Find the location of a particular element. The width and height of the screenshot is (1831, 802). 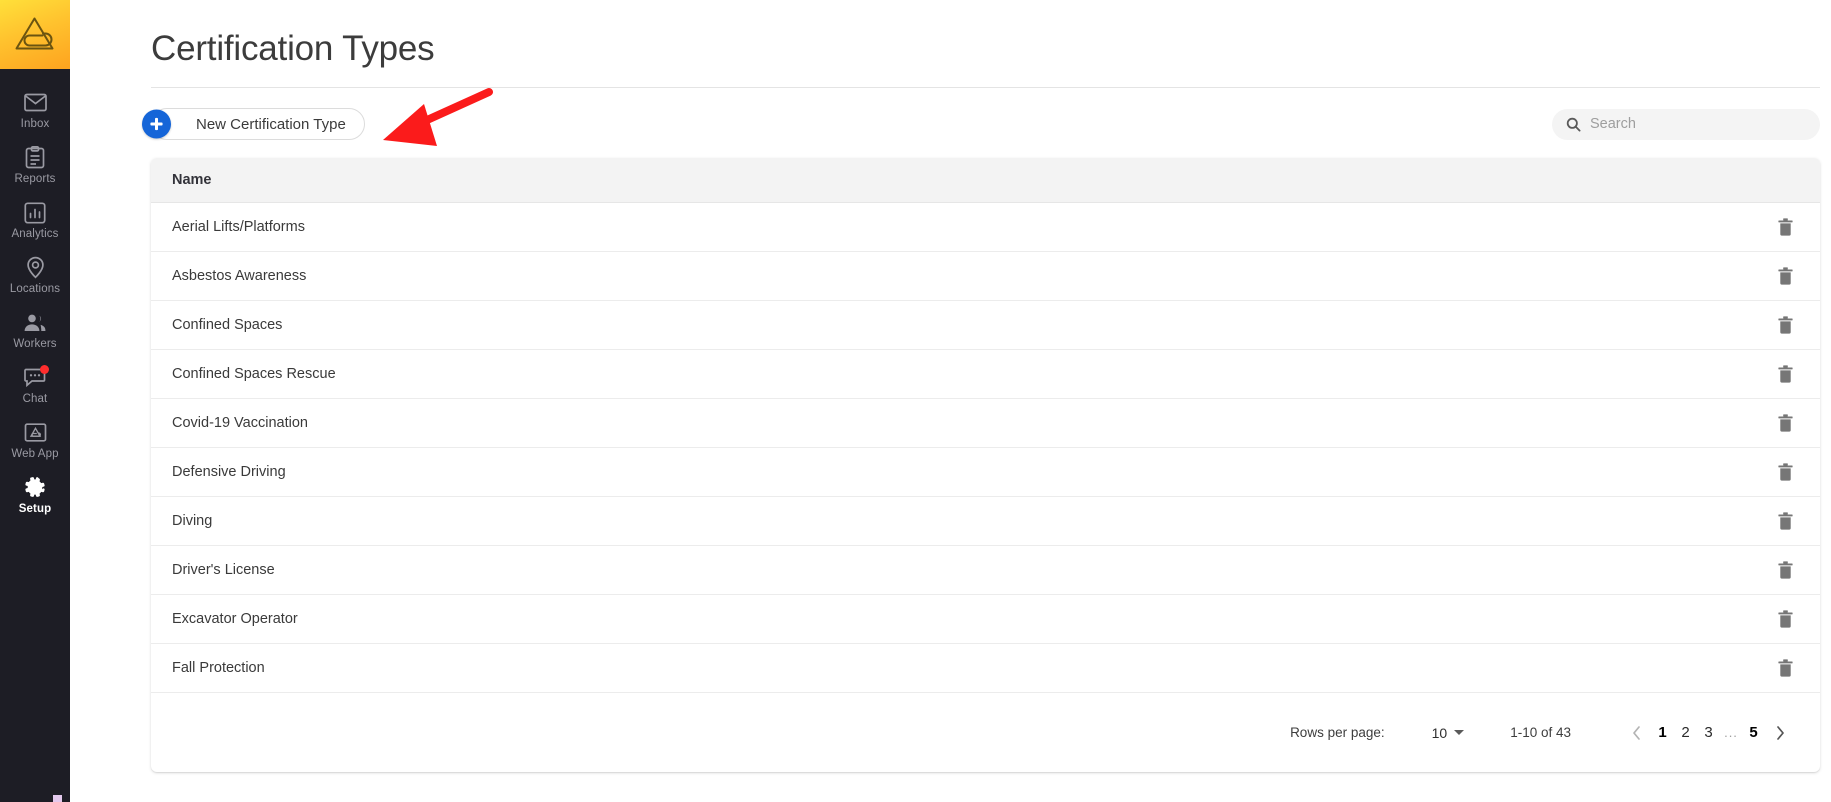

chevron-down-icon is located at coordinates (1459, 732).